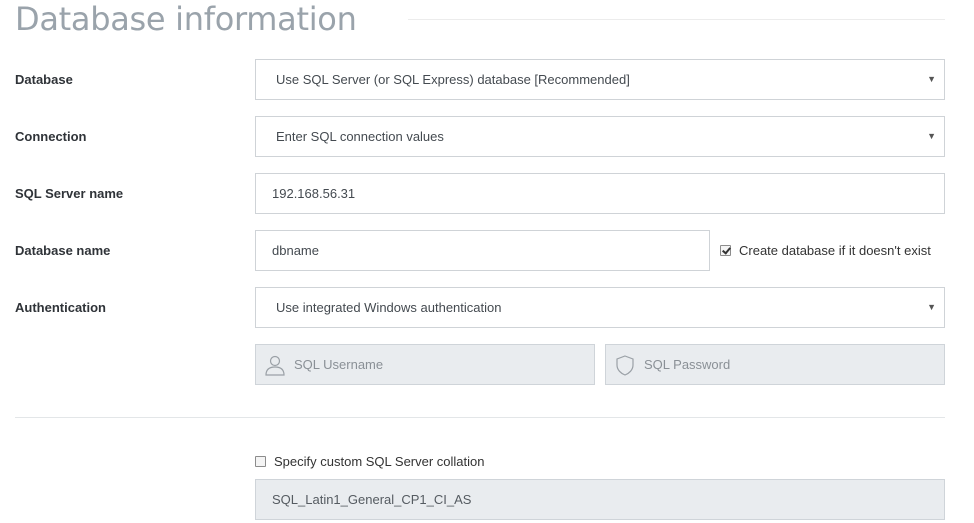  What do you see at coordinates (775, 364) in the screenshot?
I see `sql-password-input: SQL Password` at bounding box center [775, 364].